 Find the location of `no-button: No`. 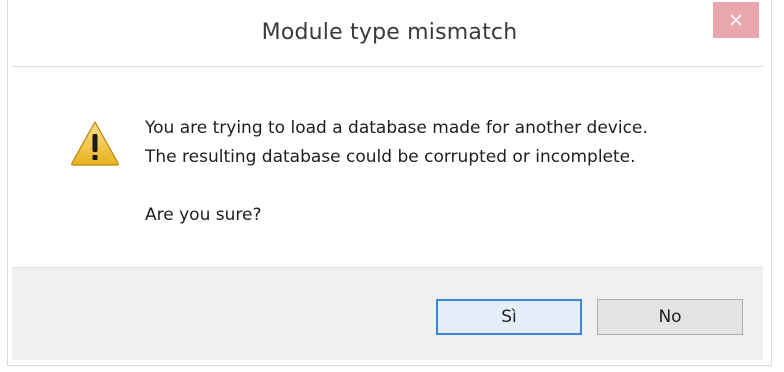

no-button: No is located at coordinates (670, 317).